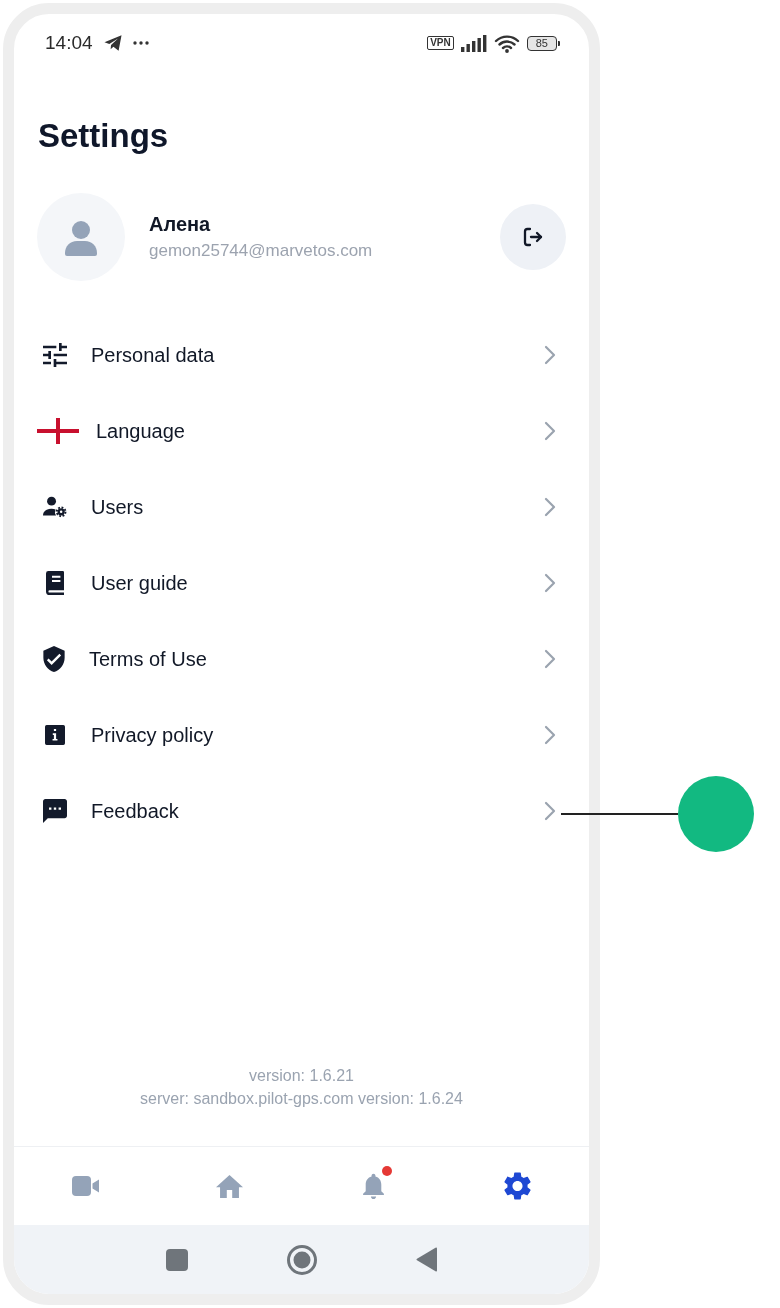  Describe the element at coordinates (261, 250) in the screenshot. I see `user-email: gemon25744@marvetos.com` at that location.